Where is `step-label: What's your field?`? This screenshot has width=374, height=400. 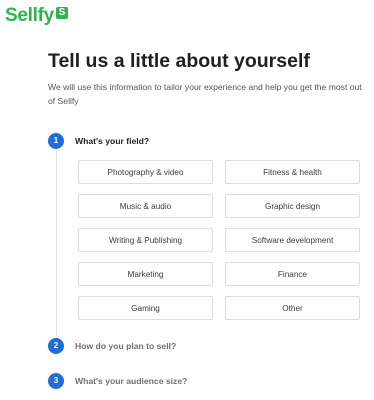 step-label: What's your field? is located at coordinates (112, 141).